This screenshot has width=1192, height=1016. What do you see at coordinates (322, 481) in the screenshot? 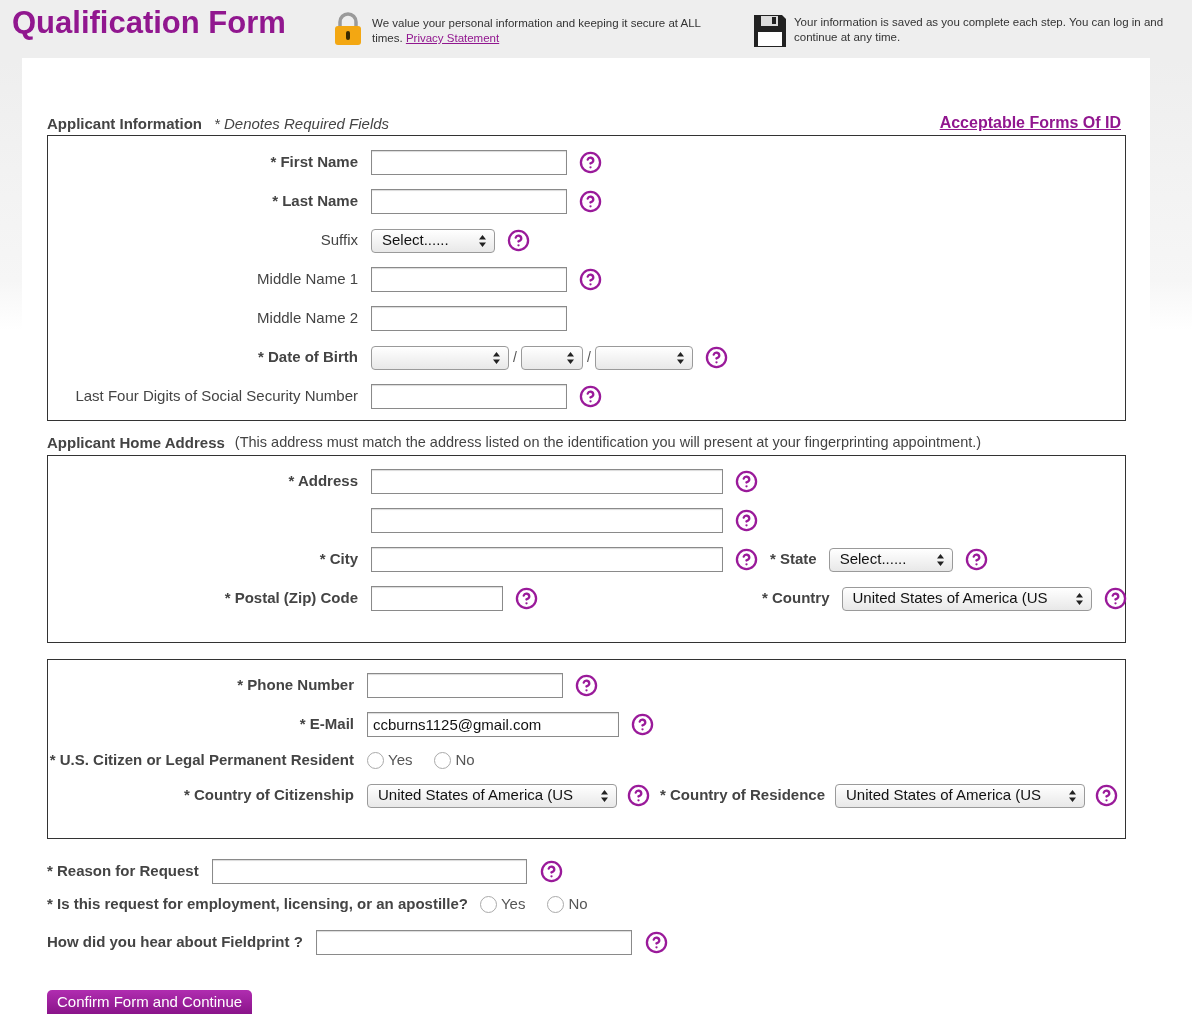
I see `field-label: * Address` at bounding box center [322, 481].